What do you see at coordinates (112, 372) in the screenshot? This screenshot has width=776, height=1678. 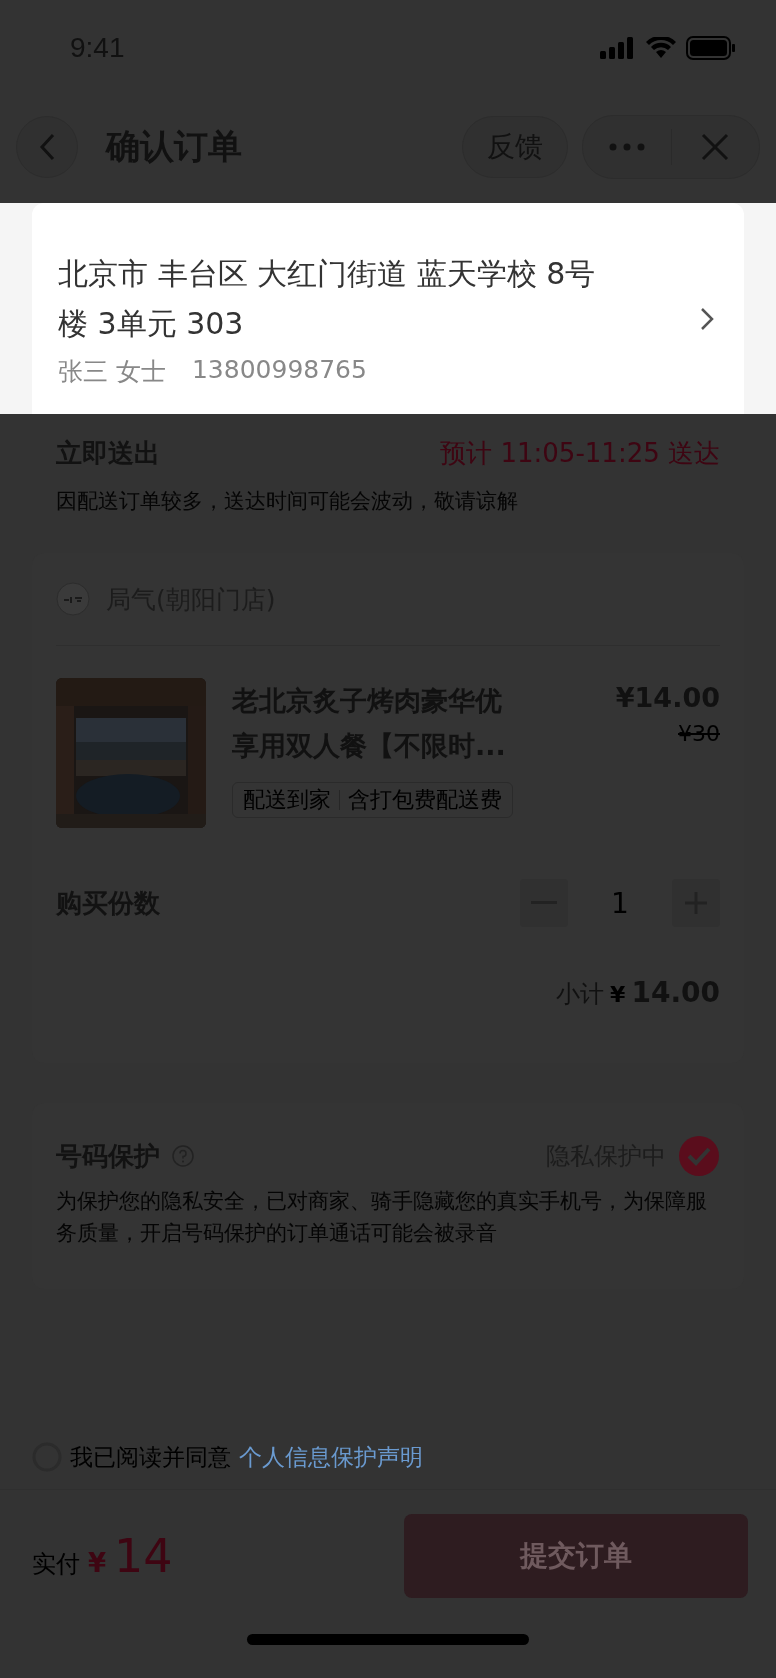 I see `contact-name: 张三 女士` at bounding box center [112, 372].